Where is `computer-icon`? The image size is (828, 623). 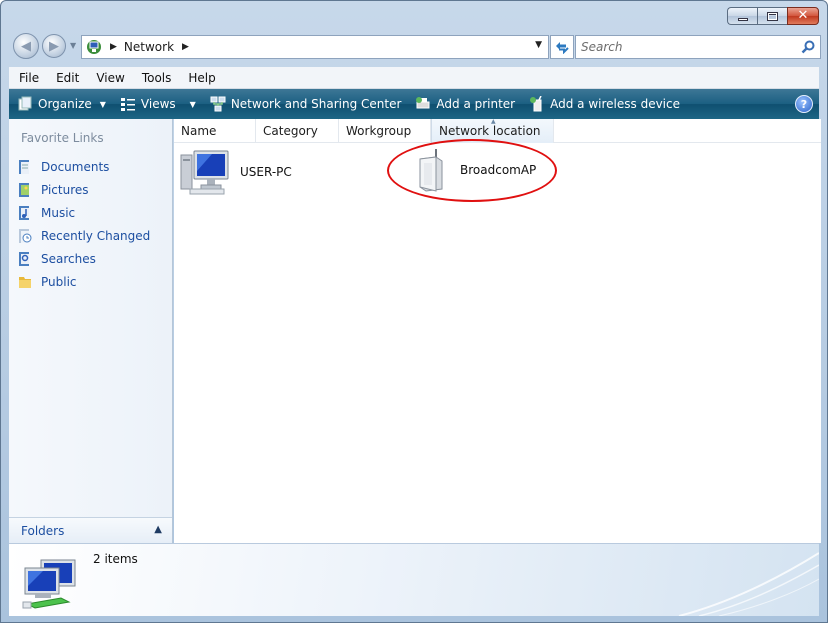
computer-icon is located at coordinates (204, 172).